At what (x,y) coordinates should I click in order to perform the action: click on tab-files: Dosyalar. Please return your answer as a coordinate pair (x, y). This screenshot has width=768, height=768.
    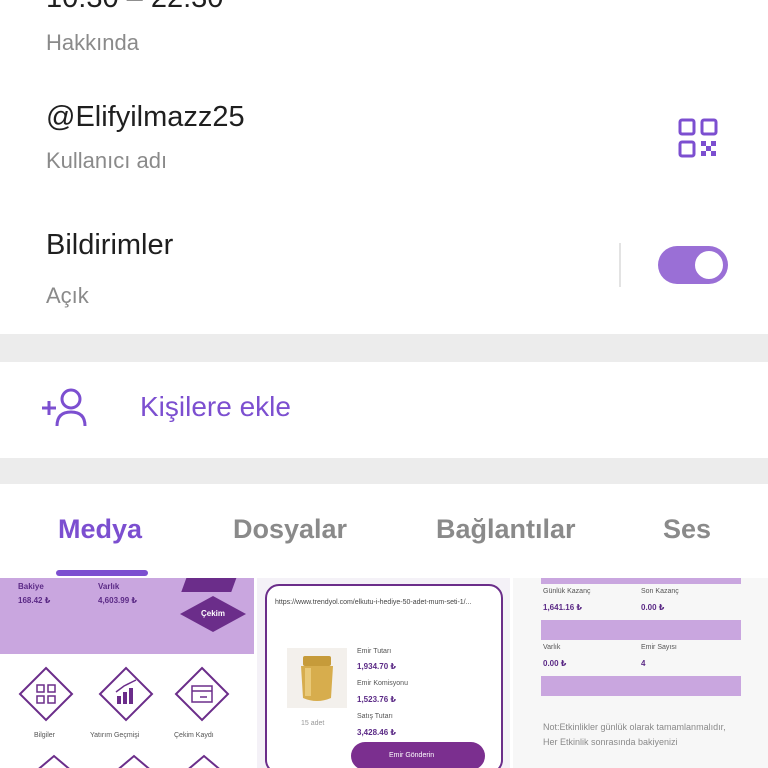
    Looking at the image, I should click on (290, 529).